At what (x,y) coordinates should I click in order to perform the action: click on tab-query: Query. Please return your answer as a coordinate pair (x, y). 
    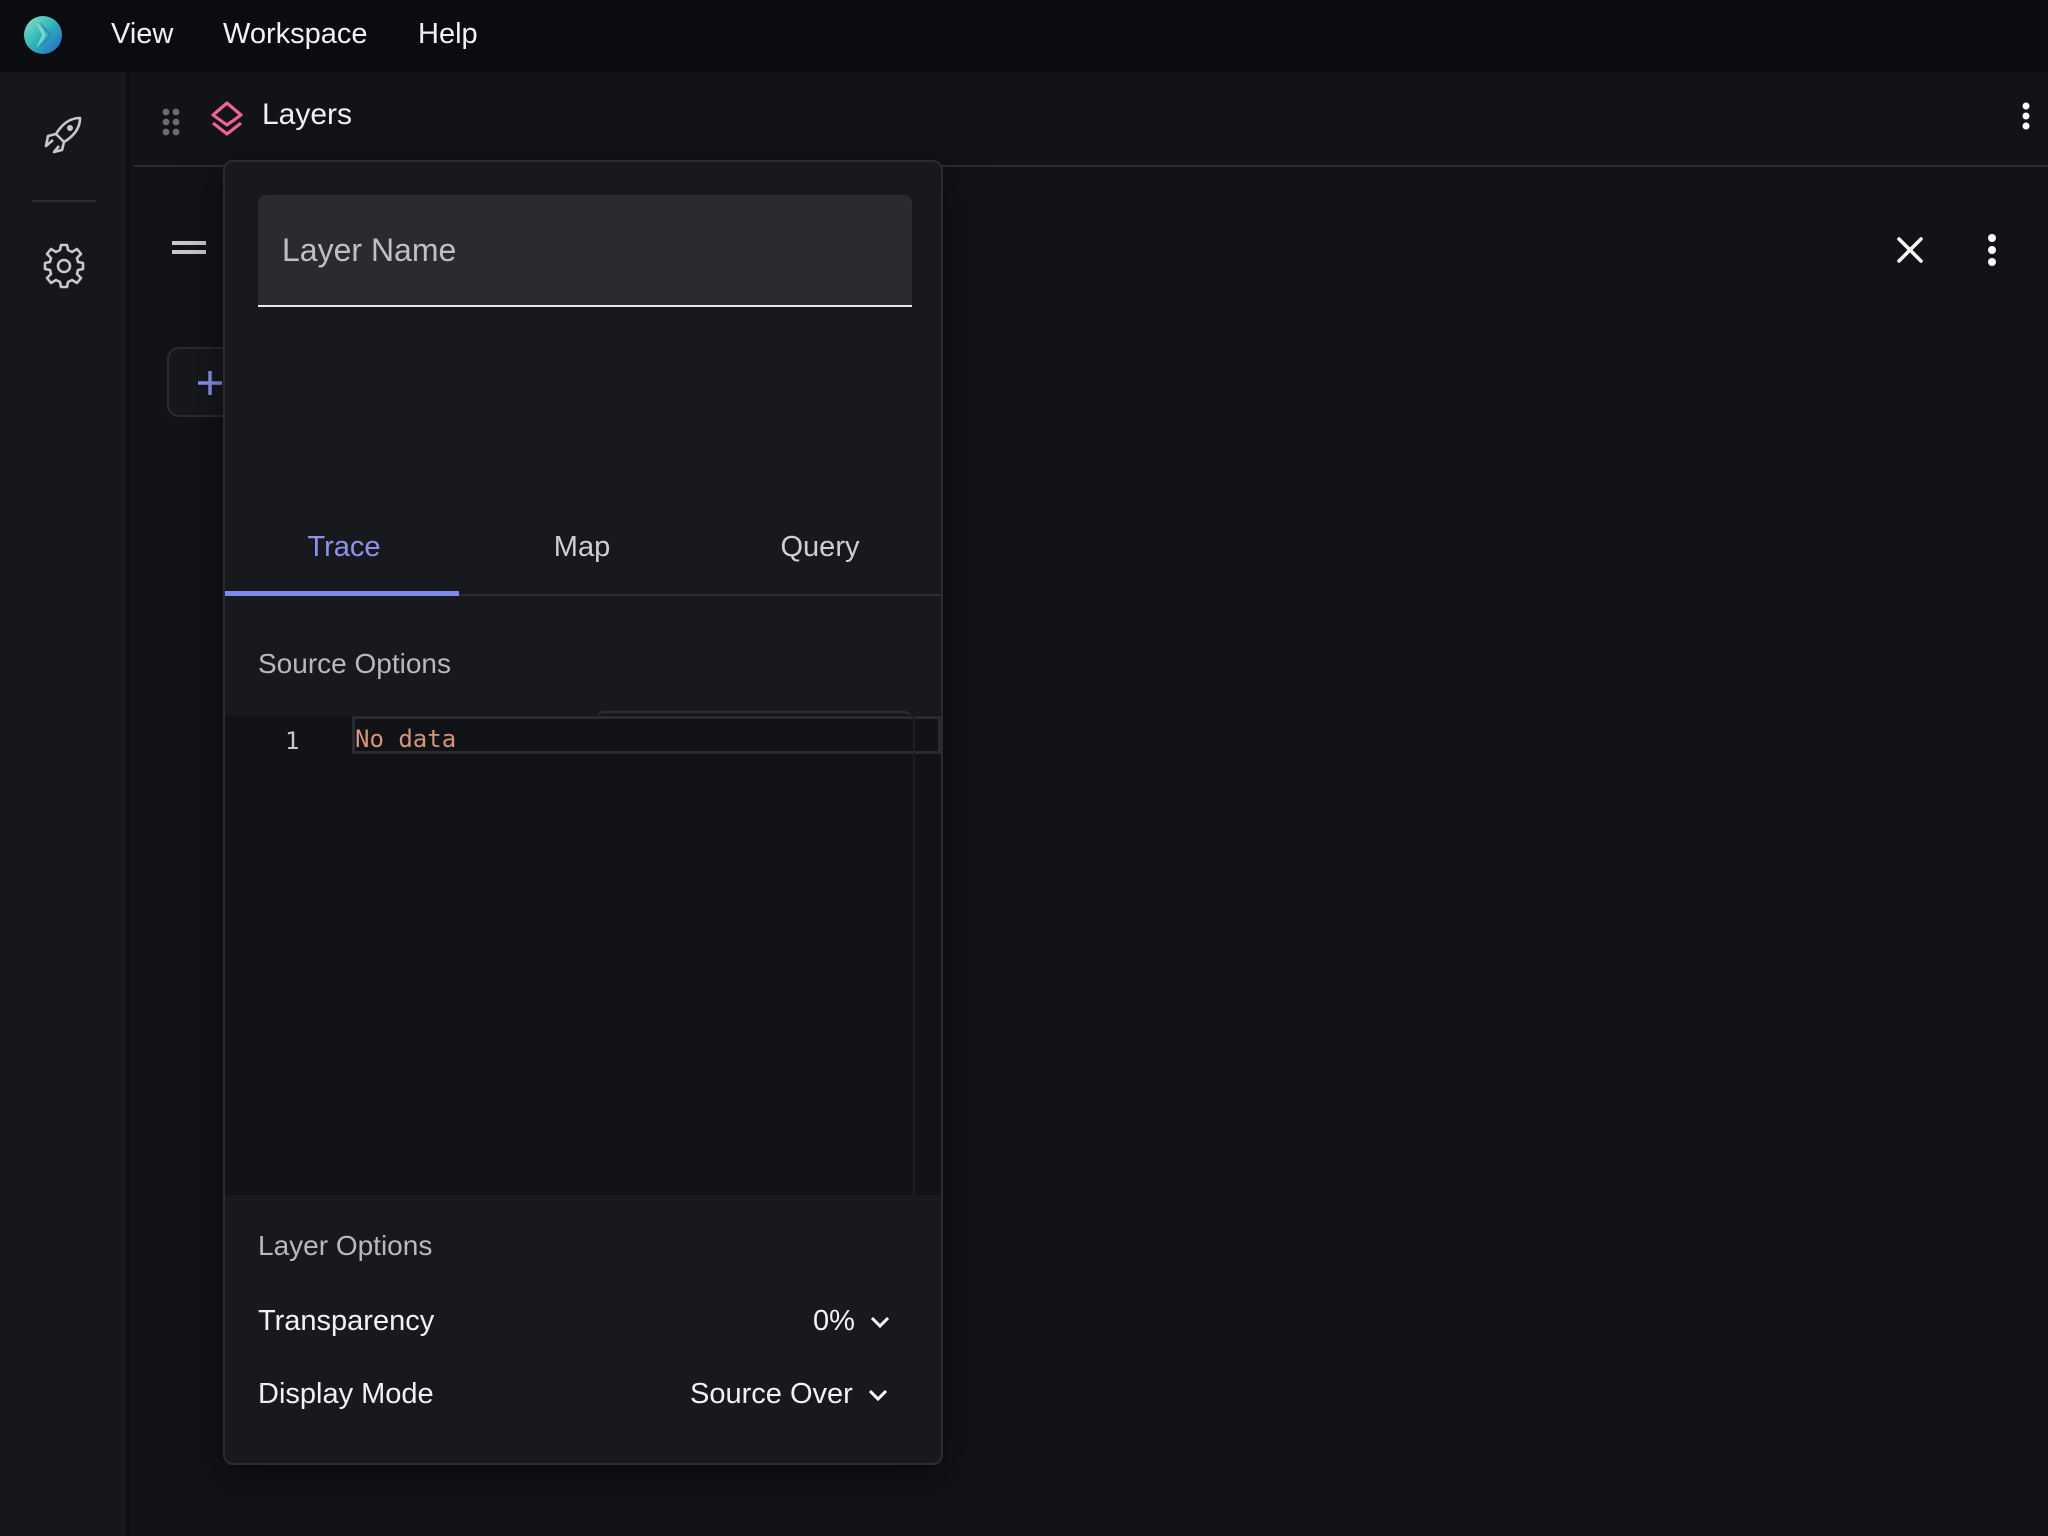
    Looking at the image, I should click on (820, 544).